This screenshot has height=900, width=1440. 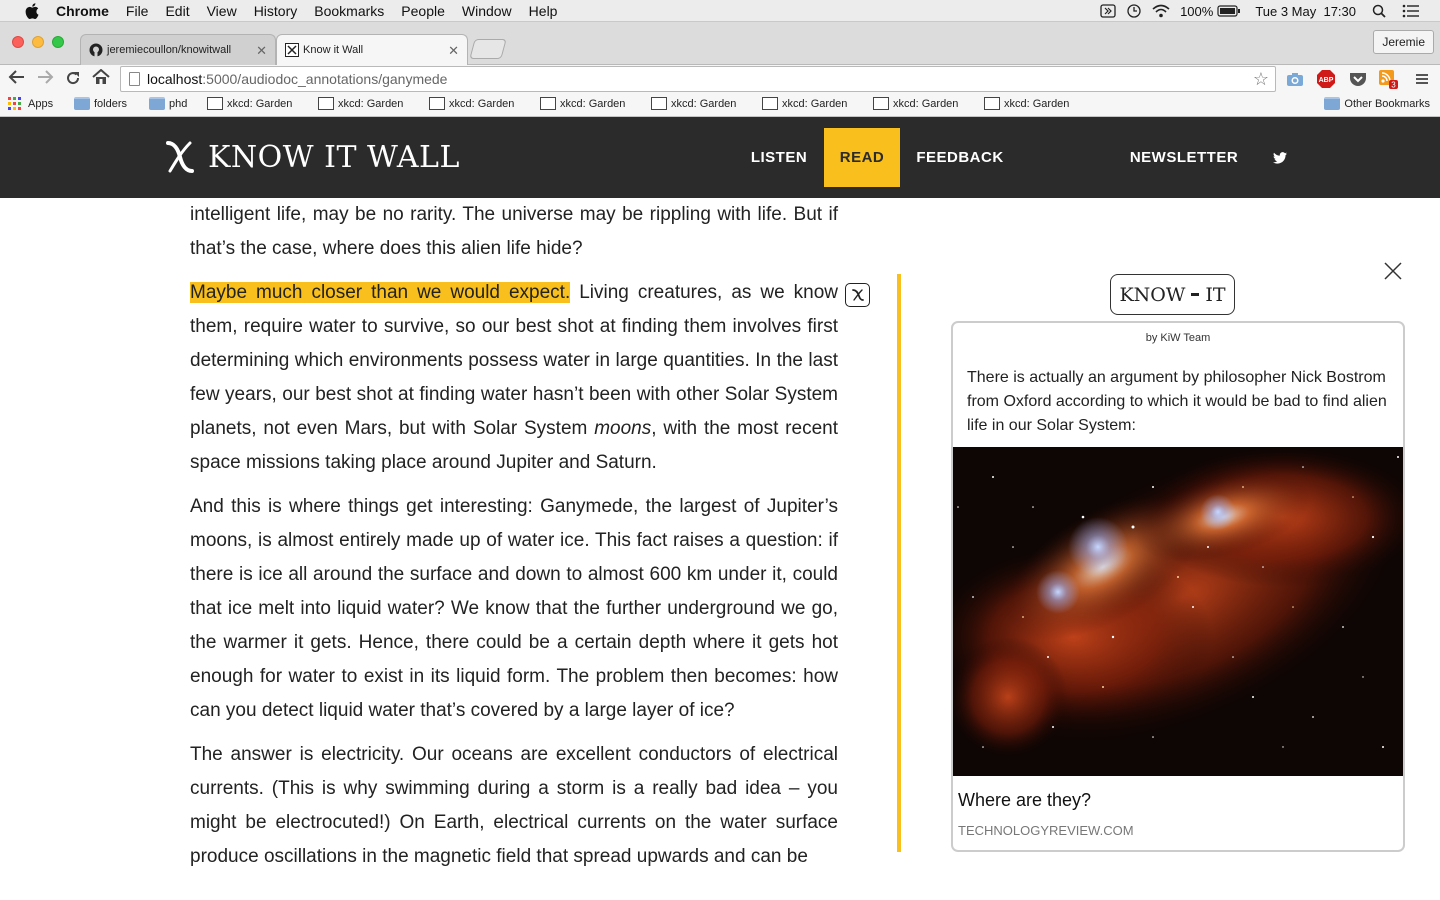 What do you see at coordinates (960, 157) in the screenshot?
I see `nav-feedback: FEEDBACK` at bounding box center [960, 157].